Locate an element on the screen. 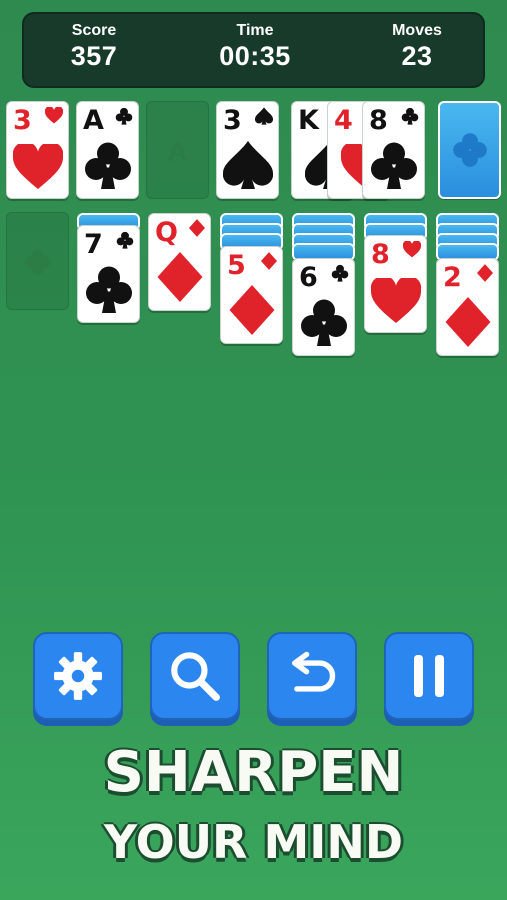 The width and height of the screenshot is (507, 900). tableau-empty-slot is located at coordinates (37, 261).